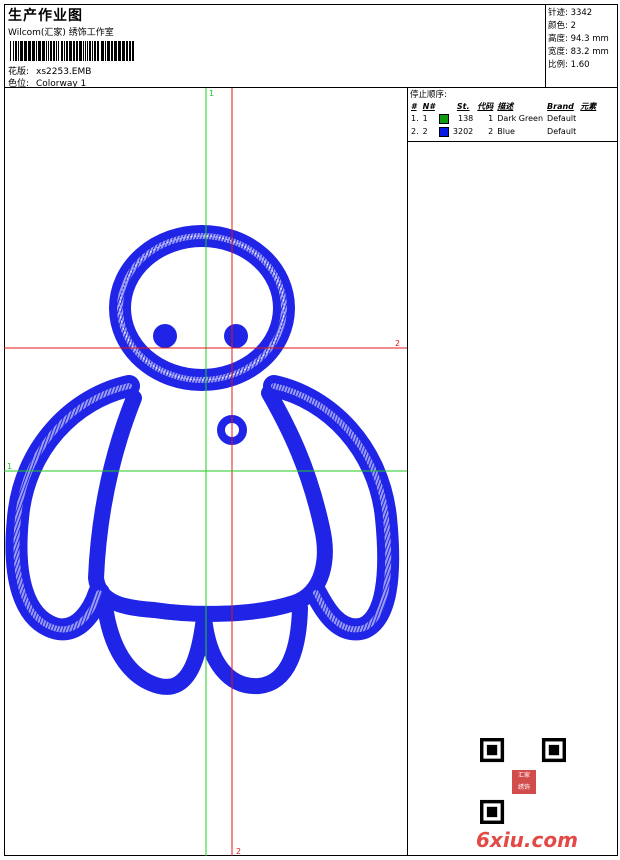 The height and width of the screenshot is (860, 620). What do you see at coordinates (428, 95) in the screenshot?
I see `stop-sequence-title: 停止顺序:` at bounding box center [428, 95].